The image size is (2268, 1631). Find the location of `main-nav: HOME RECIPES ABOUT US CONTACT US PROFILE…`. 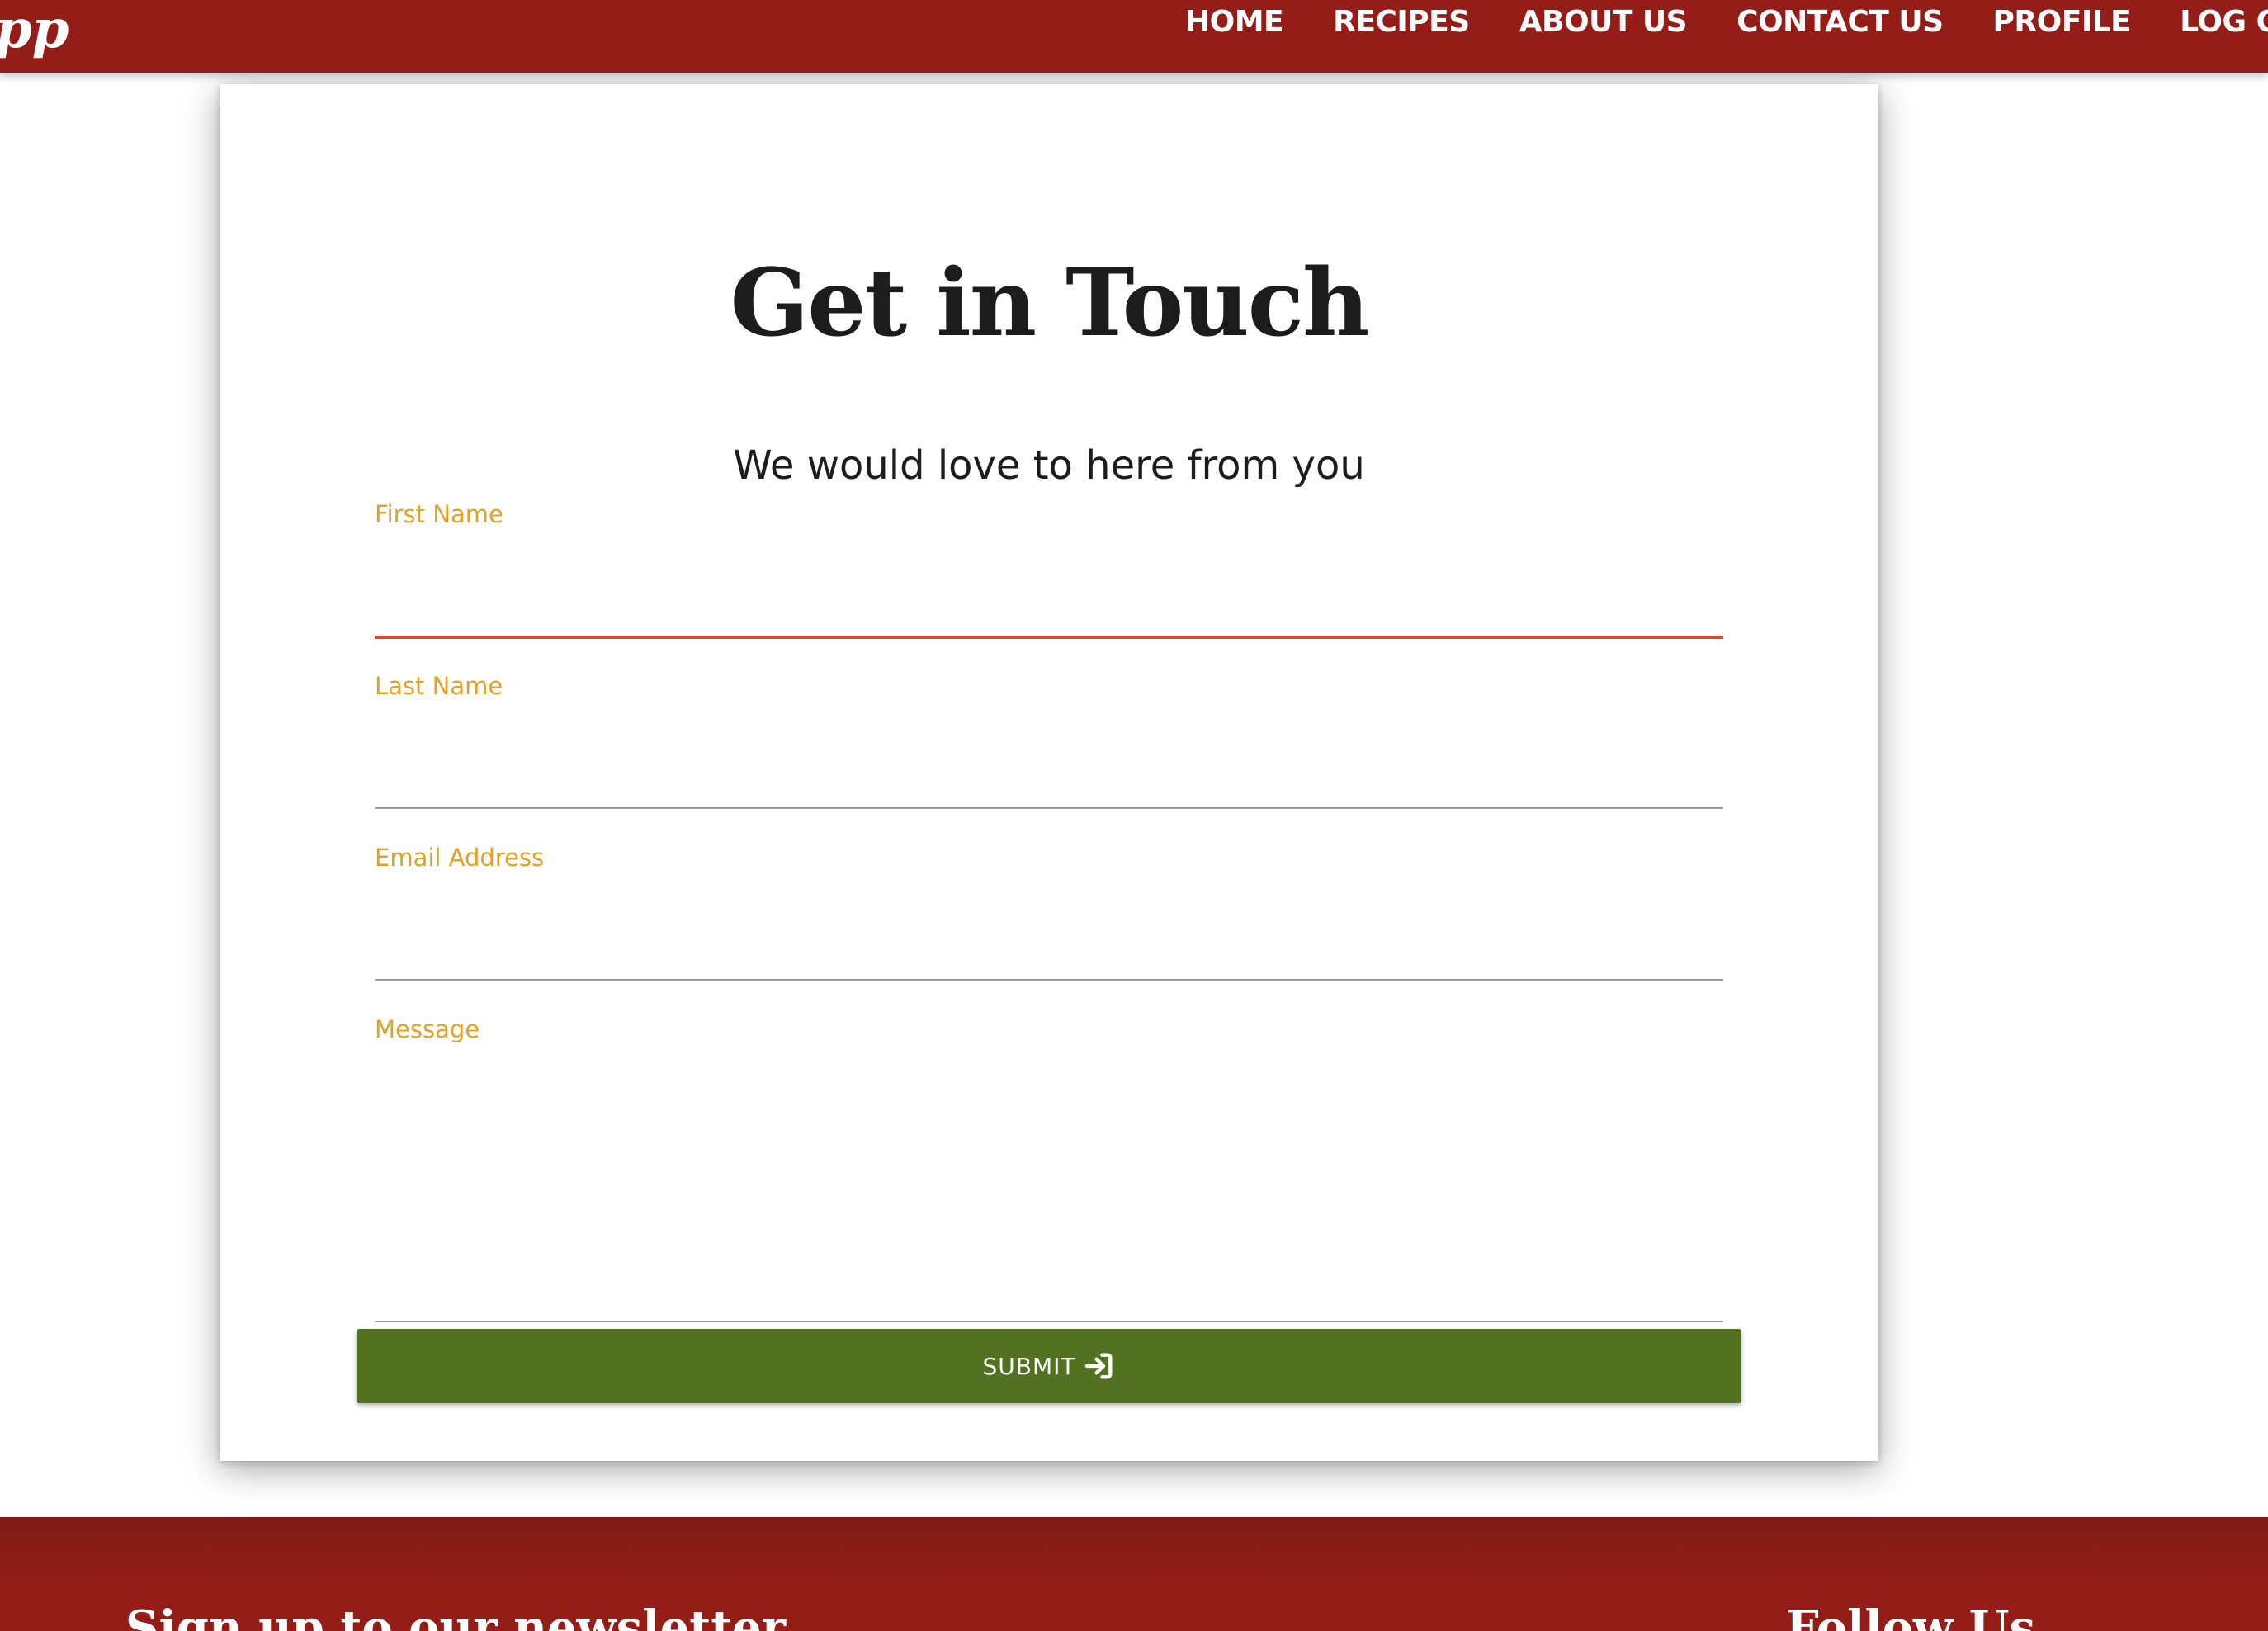

main-nav: HOME RECIPES ABOUT US CONTACT US PROFILE… is located at coordinates (1727, 21).